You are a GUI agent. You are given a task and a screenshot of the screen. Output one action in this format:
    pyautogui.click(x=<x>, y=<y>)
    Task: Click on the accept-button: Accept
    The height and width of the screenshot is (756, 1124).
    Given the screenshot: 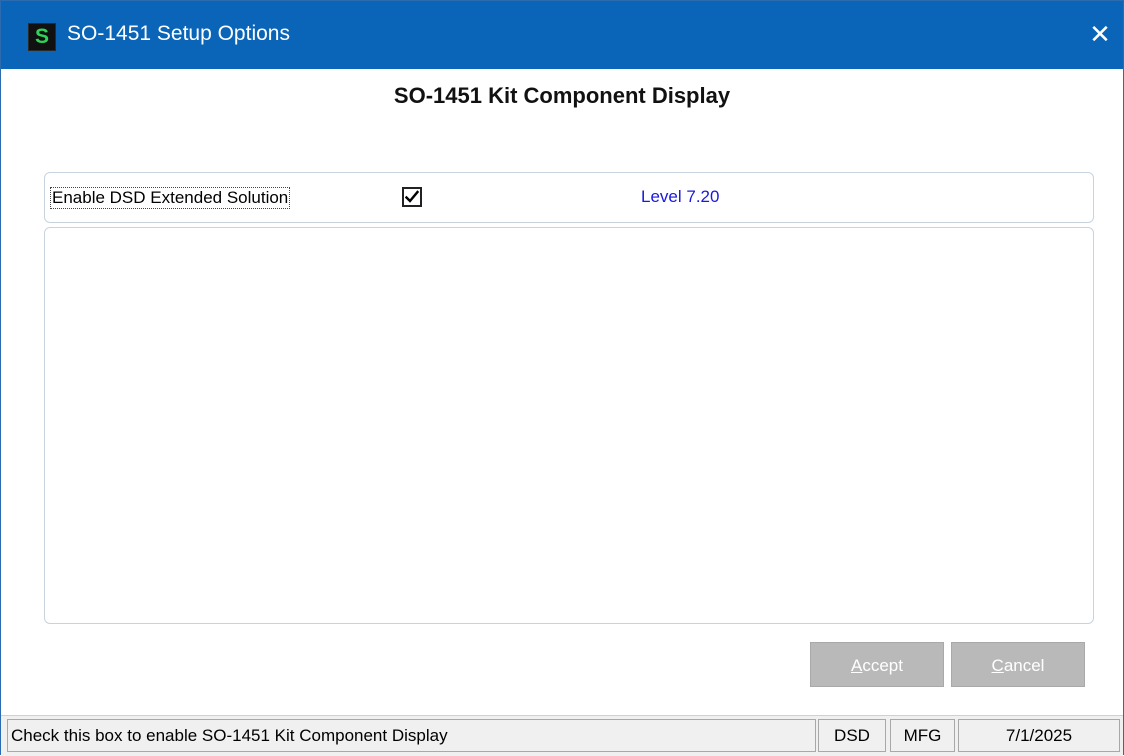 What is the action you would take?
    pyautogui.click(x=877, y=664)
    